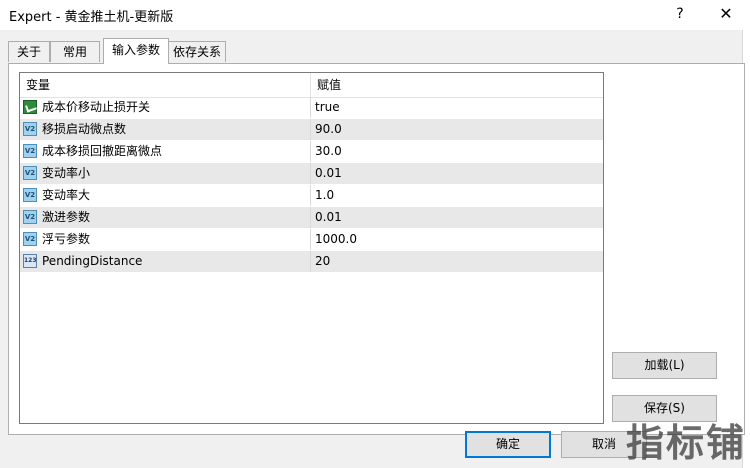 The width and height of the screenshot is (750, 468). What do you see at coordinates (165, 217) in the screenshot?
I see `param-name: 激进参数` at bounding box center [165, 217].